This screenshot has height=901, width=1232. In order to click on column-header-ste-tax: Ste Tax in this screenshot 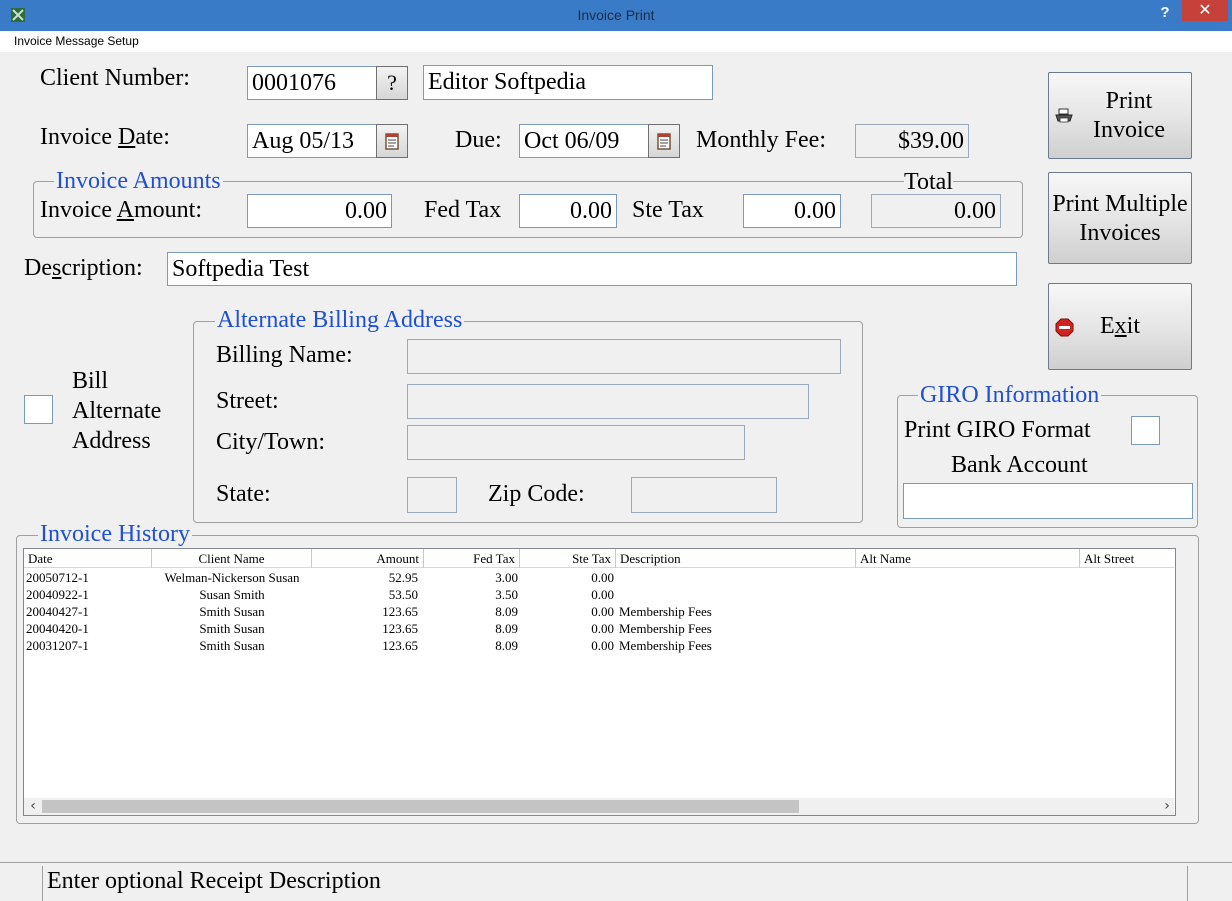, I will do `click(568, 558)`.